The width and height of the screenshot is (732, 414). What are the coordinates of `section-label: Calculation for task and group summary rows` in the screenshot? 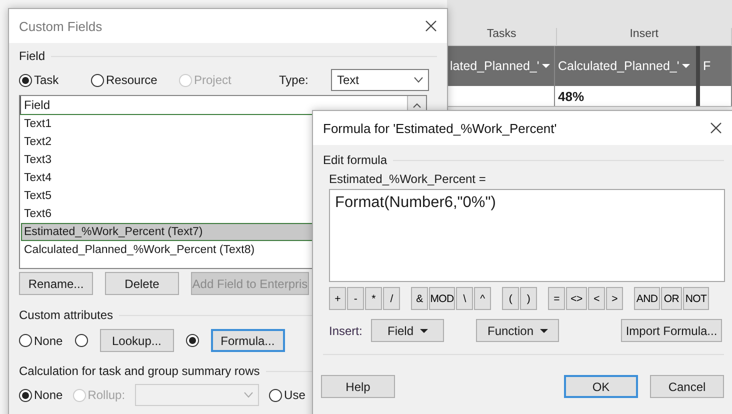 It's located at (139, 371).